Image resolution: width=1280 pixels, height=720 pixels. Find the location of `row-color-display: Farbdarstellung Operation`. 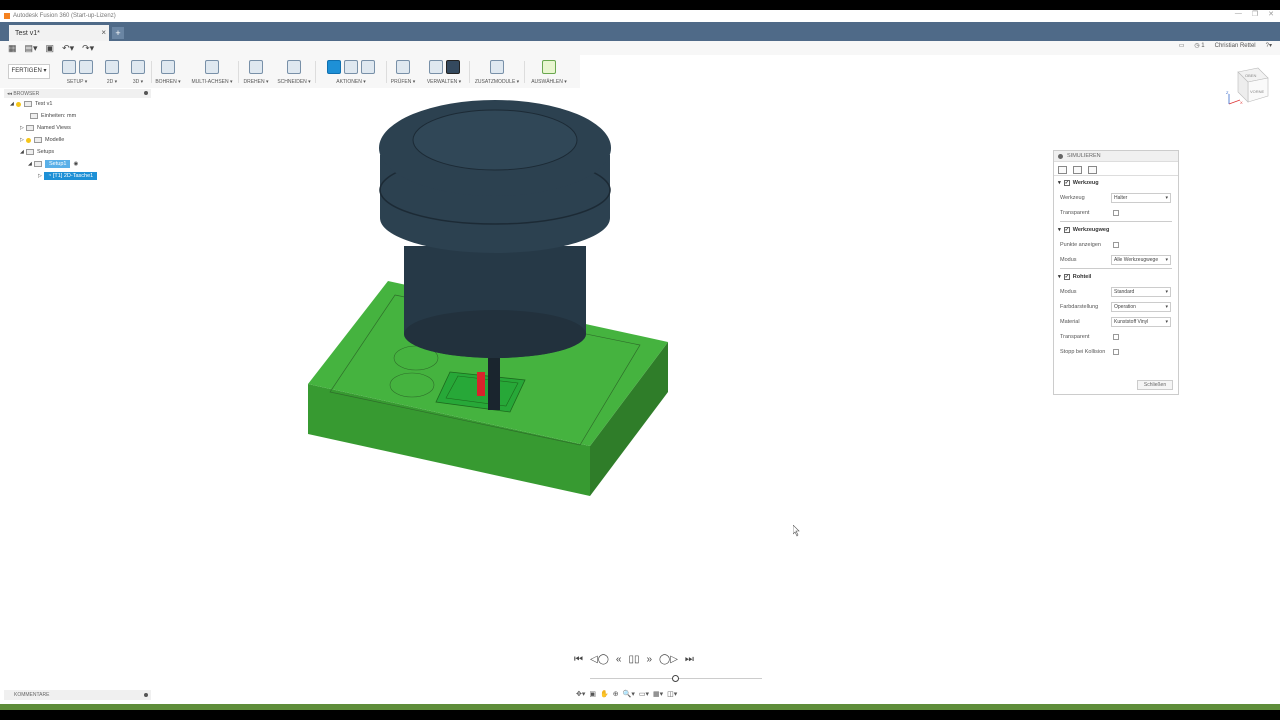

row-color-display: Farbdarstellung Operation is located at coordinates (1116, 306).